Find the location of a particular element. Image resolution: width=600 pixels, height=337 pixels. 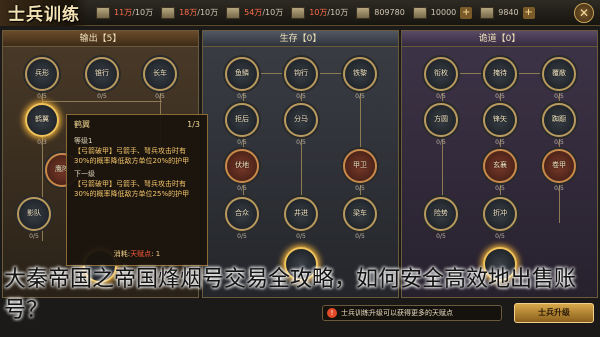

talent-node-liangche: 梁车 is located at coordinates (360, 214).